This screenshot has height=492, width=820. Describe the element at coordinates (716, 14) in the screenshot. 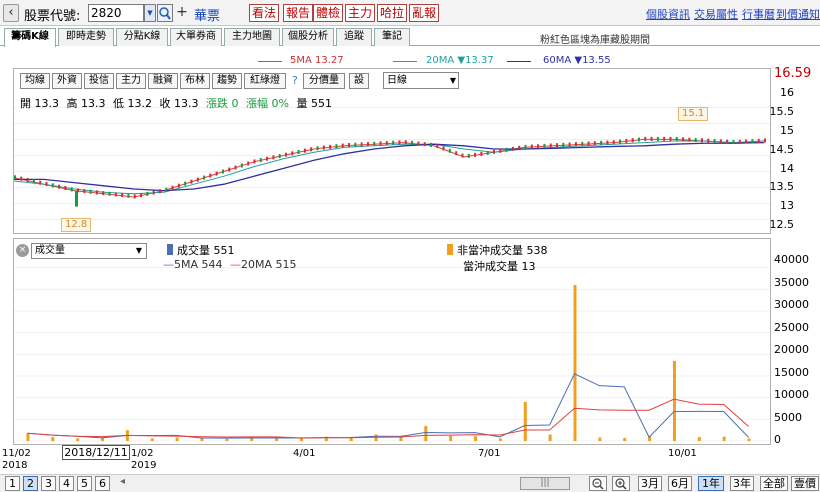

I see `trade-attribute-link: 交易屬性` at that location.